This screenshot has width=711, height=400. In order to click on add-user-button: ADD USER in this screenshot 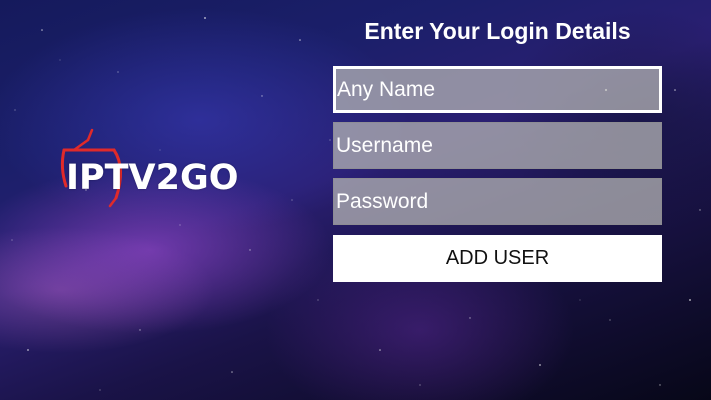, I will do `click(497, 258)`.